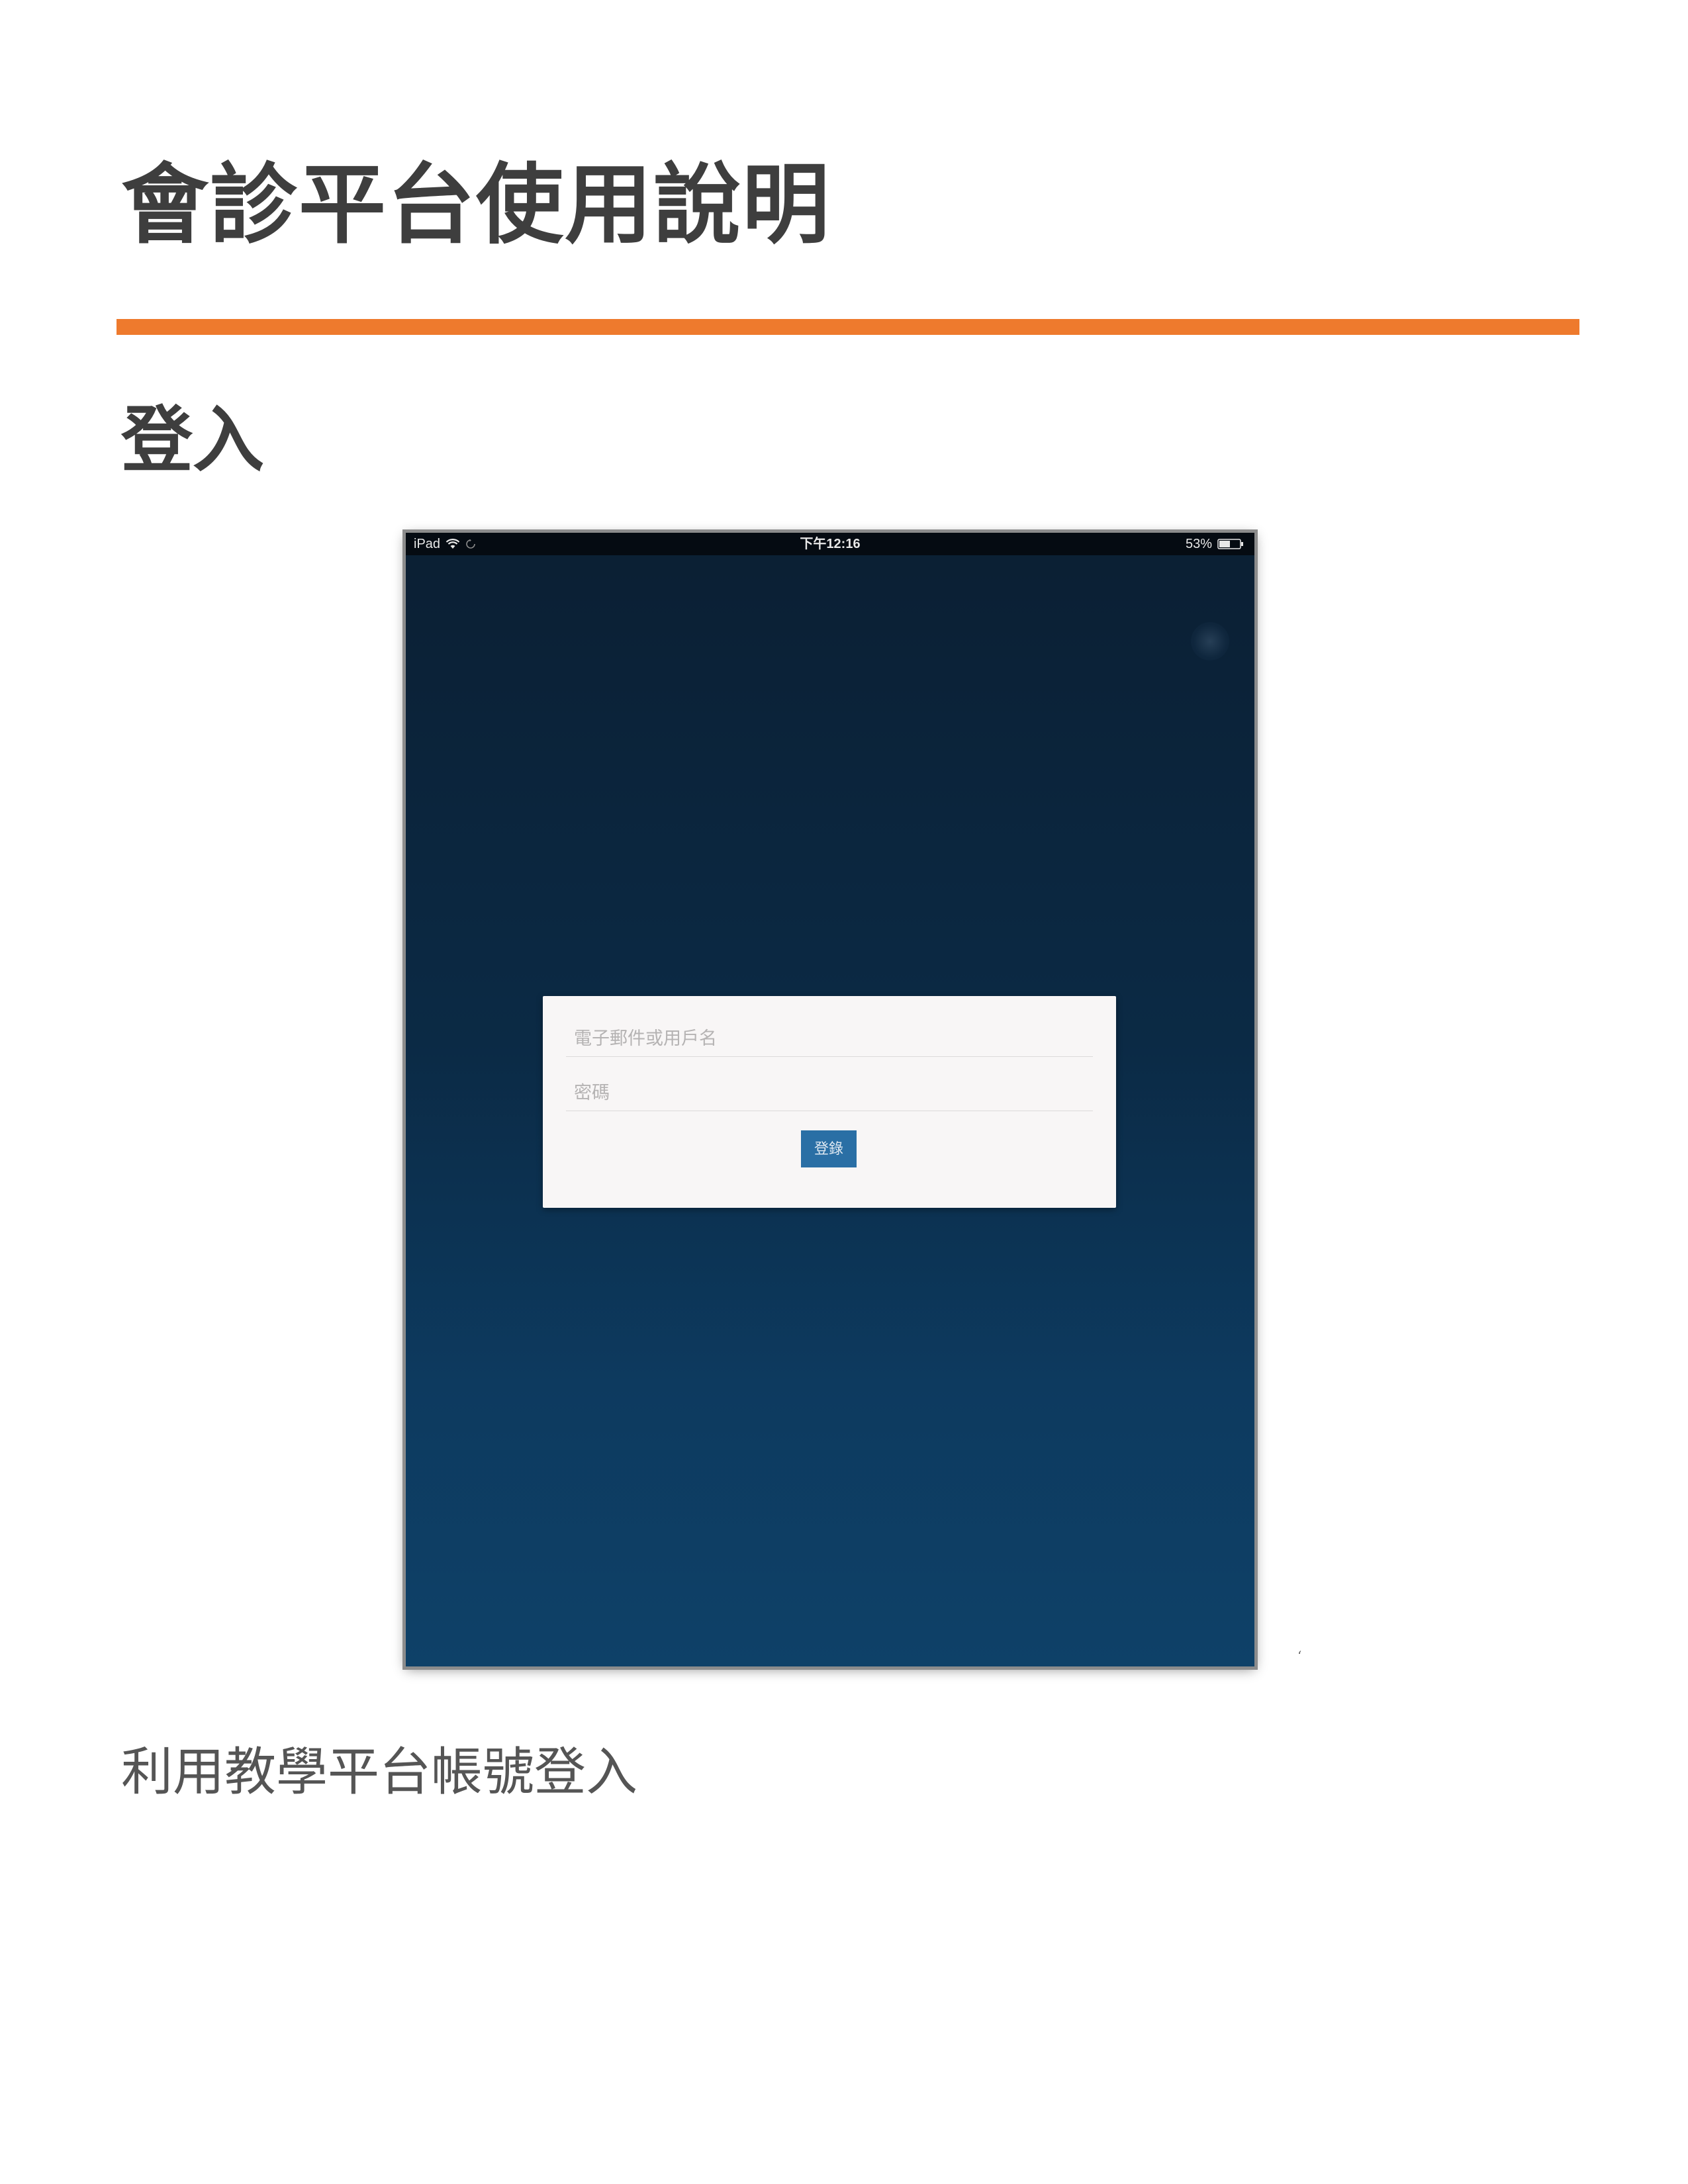 The image size is (1688, 2184). Describe the element at coordinates (848, 327) in the screenshot. I see `title-divider` at that location.